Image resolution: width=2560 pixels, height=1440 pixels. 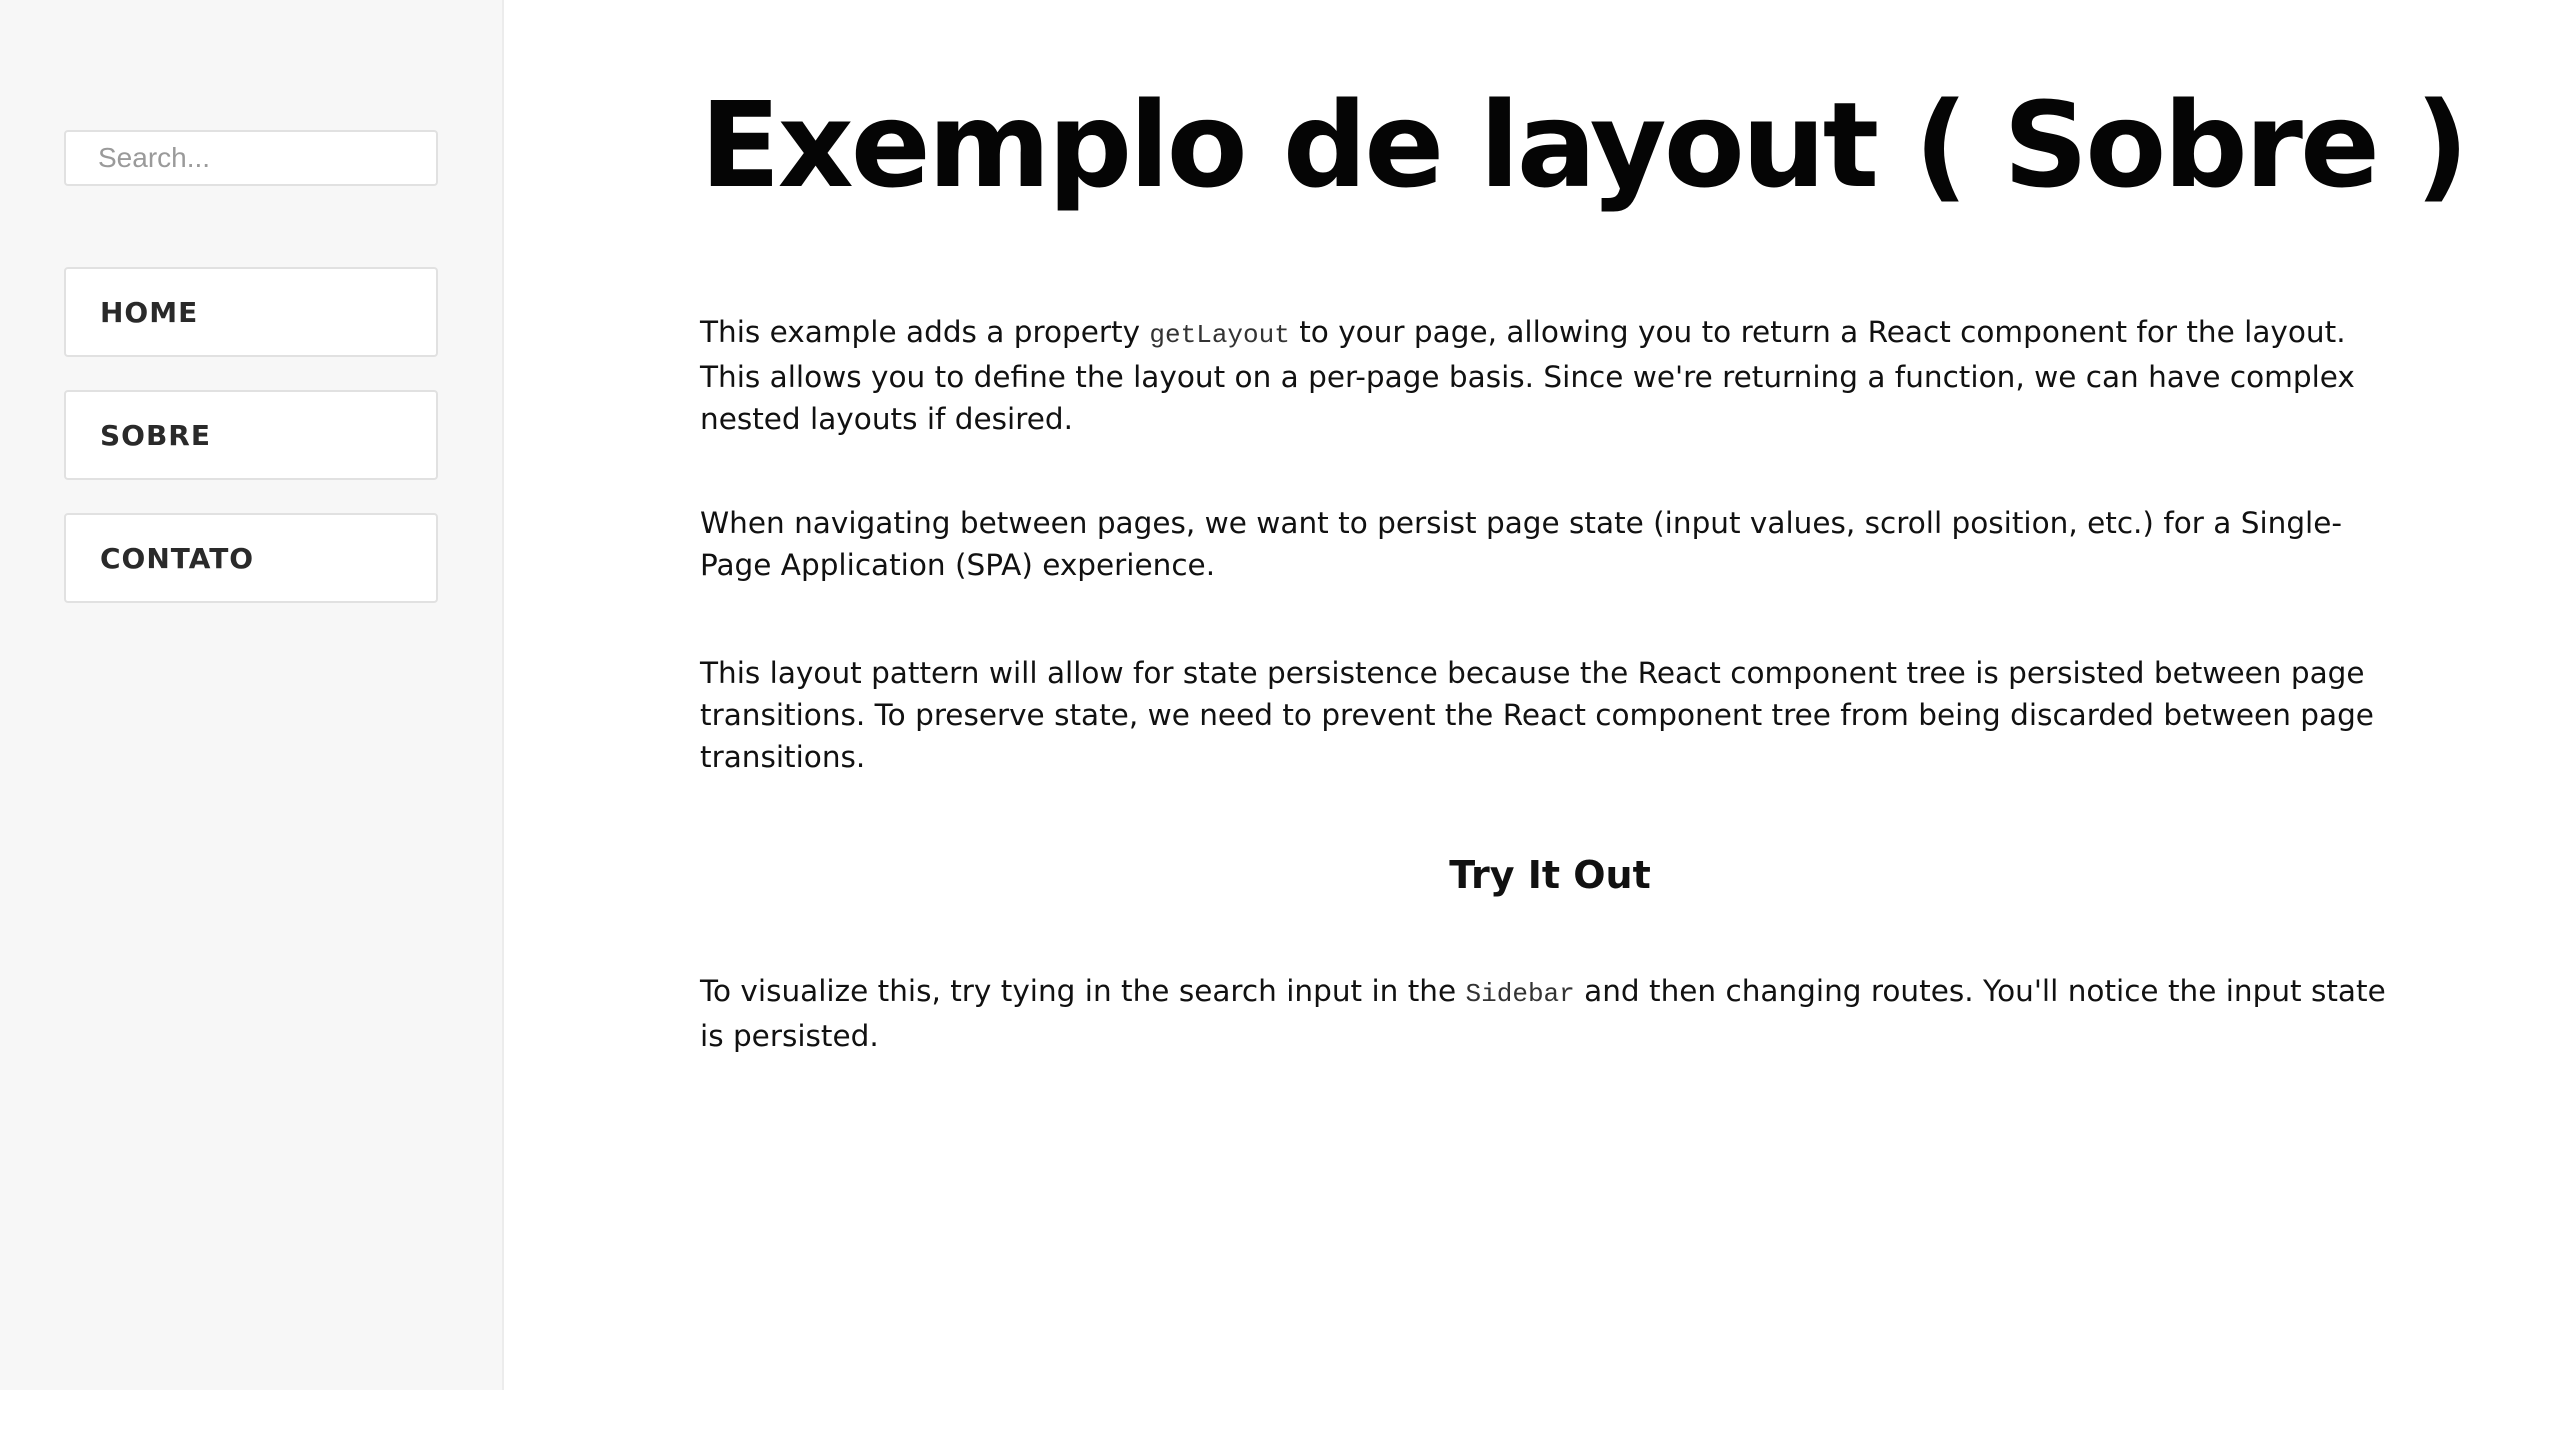 What do you see at coordinates (1520, 994) in the screenshot?
I see `code-sidebar: Sidebar` at bounding box center [1520, 994].